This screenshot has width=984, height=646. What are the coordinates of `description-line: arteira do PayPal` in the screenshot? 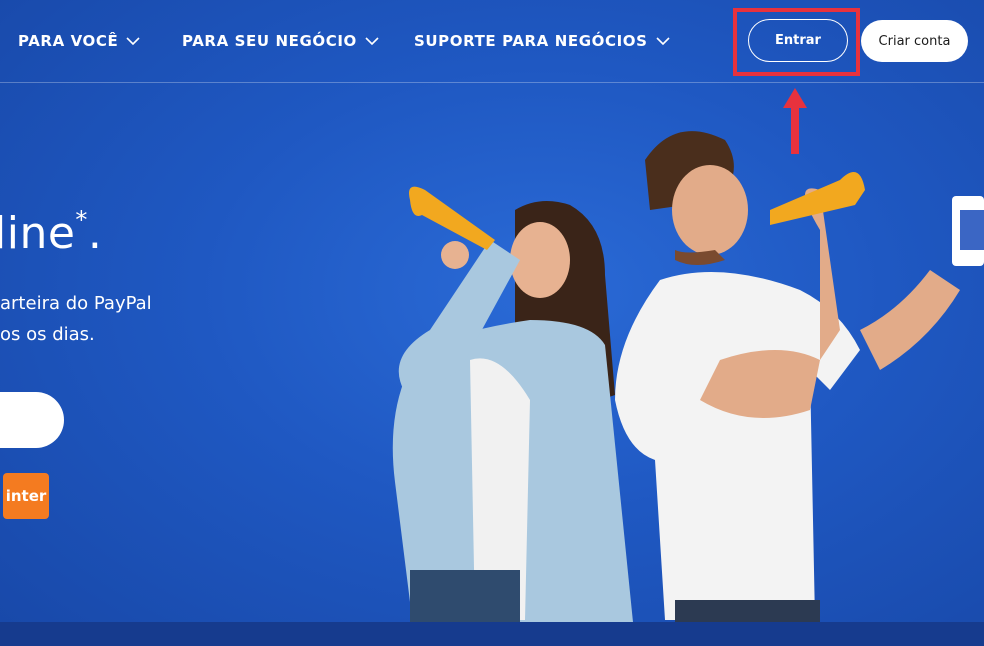 It's located at (76, 303).